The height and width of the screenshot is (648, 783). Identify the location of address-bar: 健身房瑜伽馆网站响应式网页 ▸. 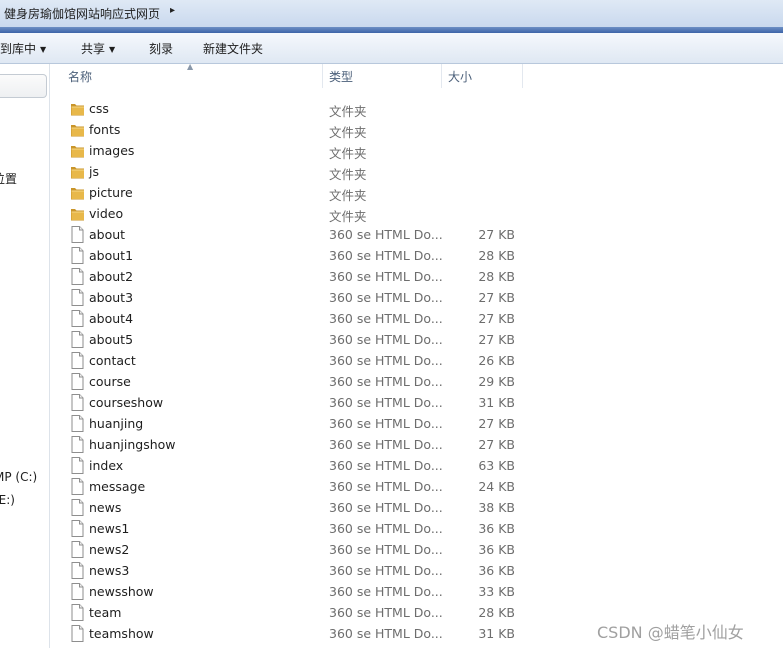
(391, 14).